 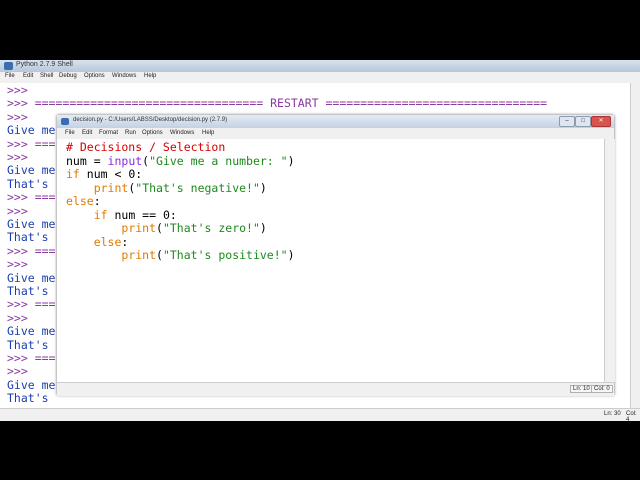 What do you see at coordinates (612, 414) in the screenshot?
I see `shell-status-line: Ln: 30` at bounding box center [612, 414].